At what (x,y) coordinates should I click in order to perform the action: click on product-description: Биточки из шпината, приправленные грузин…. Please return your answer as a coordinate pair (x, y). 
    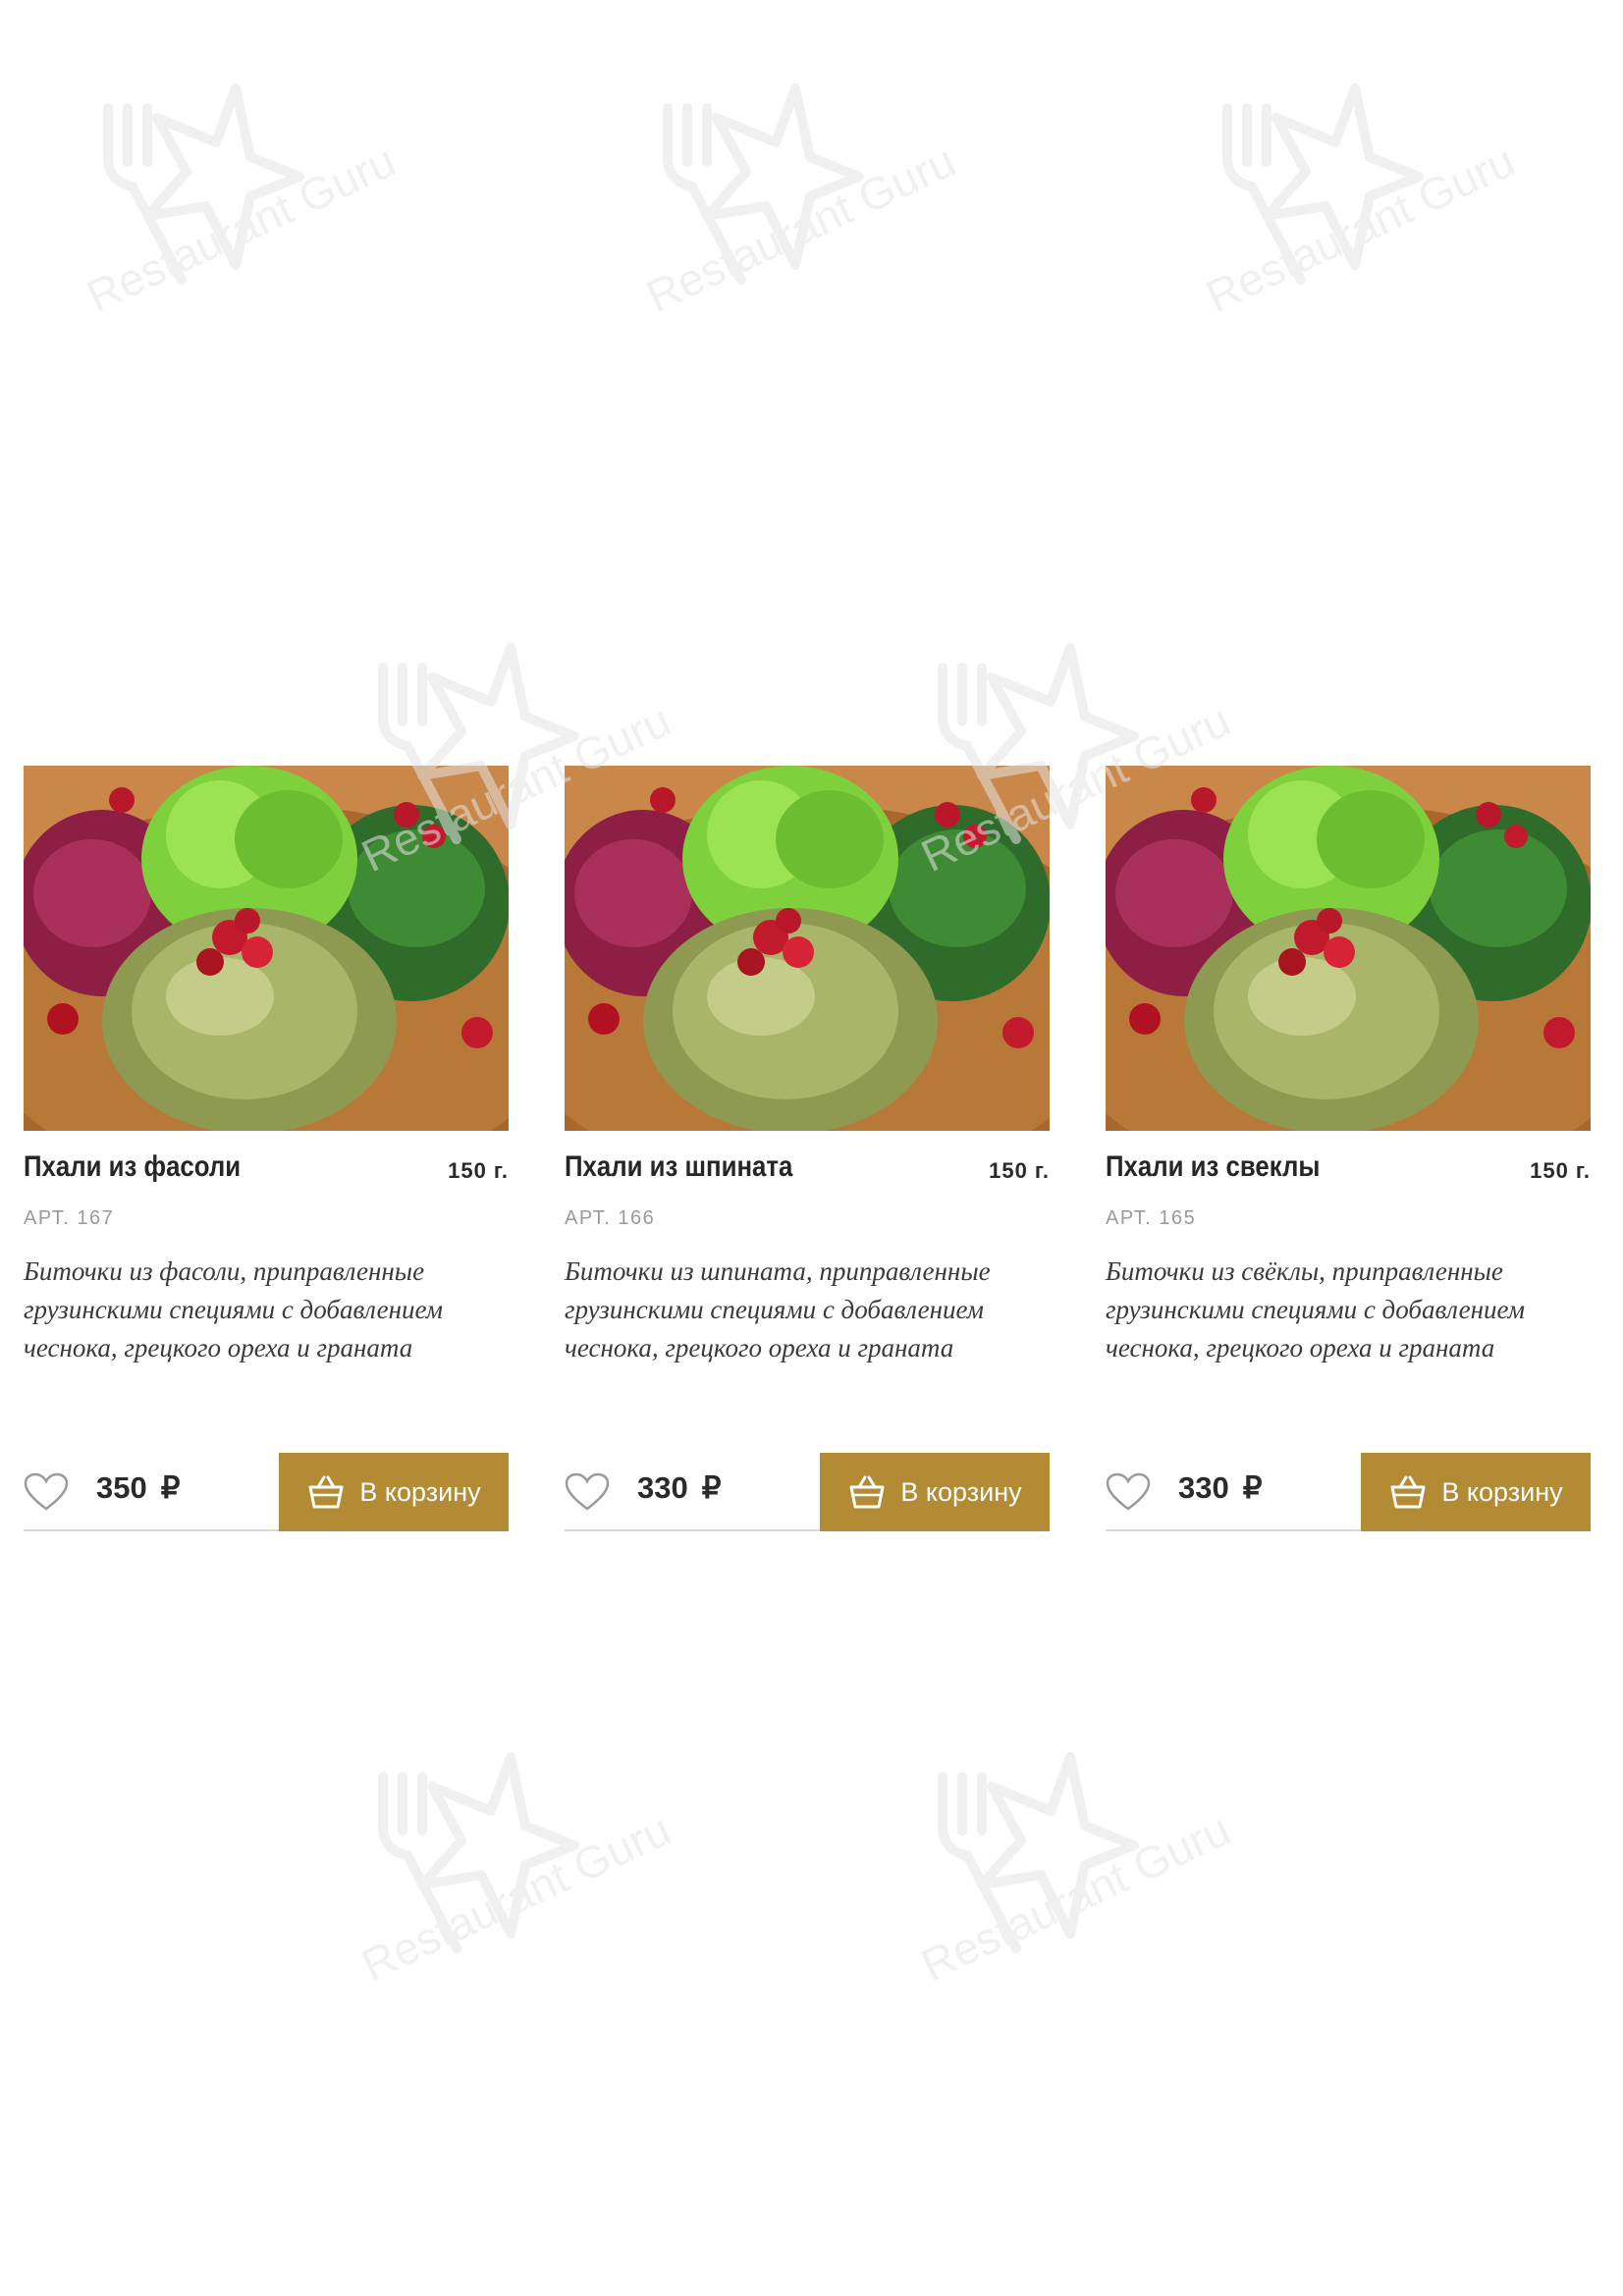
    Looking at the image, I should click on (778, 1309).